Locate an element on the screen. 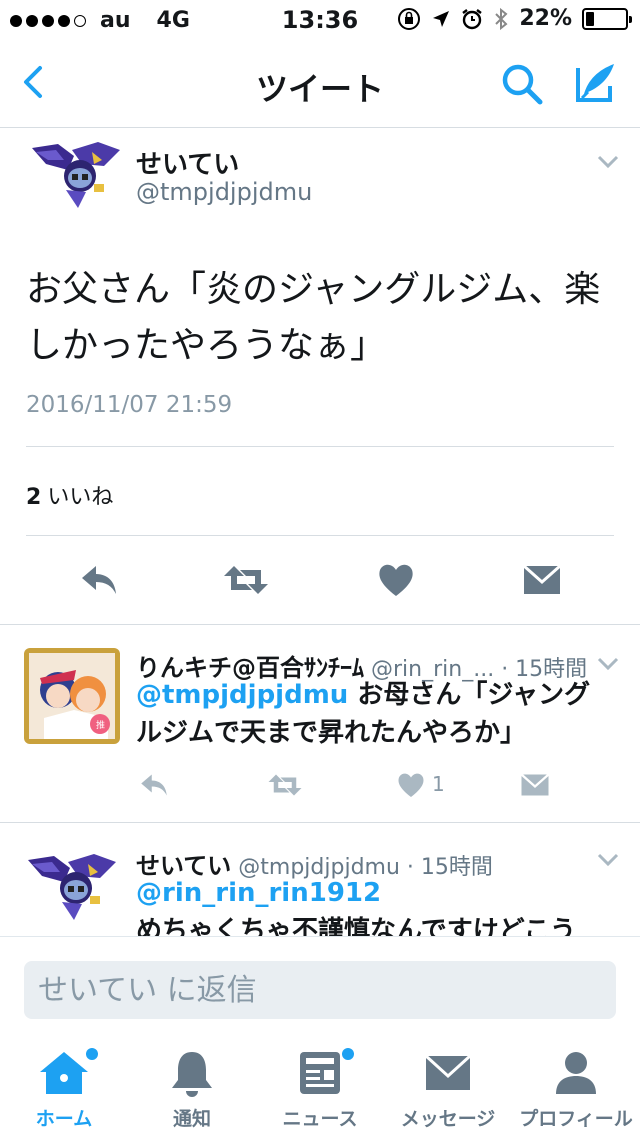 This screenshot has width=640, height=1136. author-handle: @tmpjdjpjdmu is located at coordinates (224, 192).